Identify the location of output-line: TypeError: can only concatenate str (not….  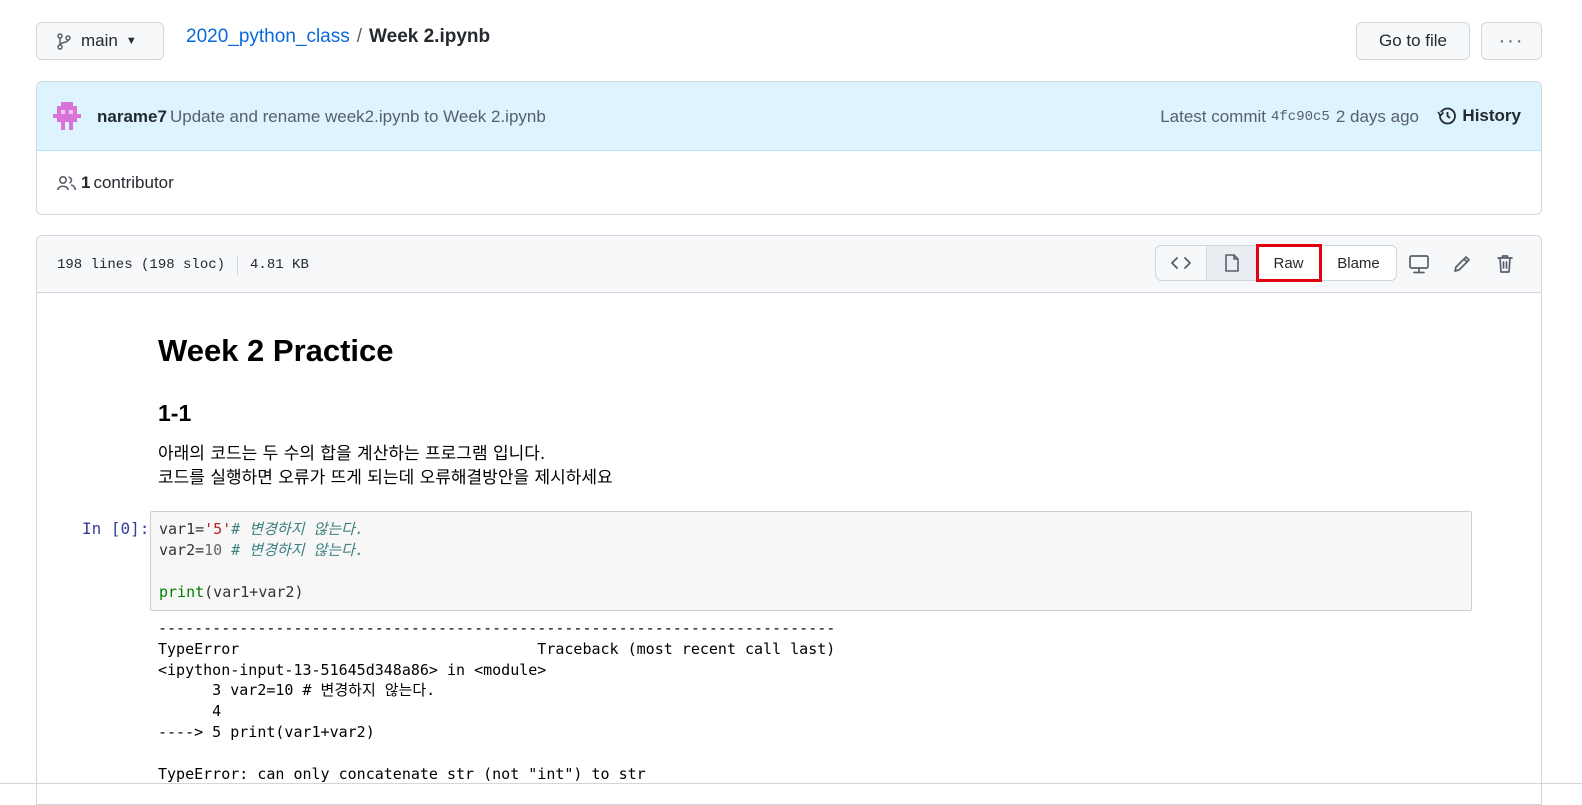
(402, 773).